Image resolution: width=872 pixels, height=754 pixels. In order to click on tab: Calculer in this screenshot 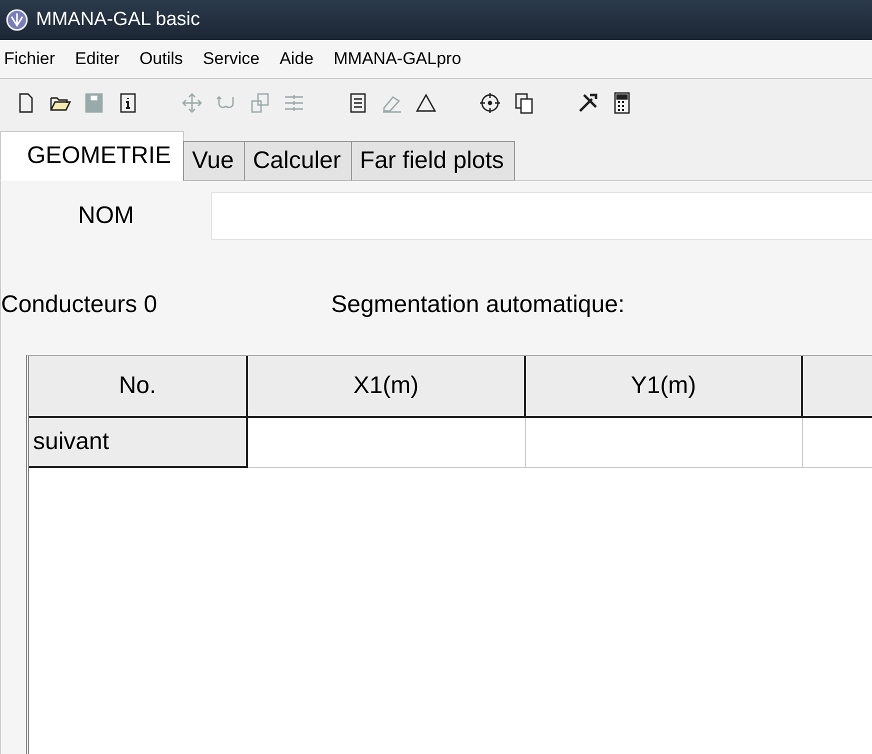, I will do `click(298, 161)`.